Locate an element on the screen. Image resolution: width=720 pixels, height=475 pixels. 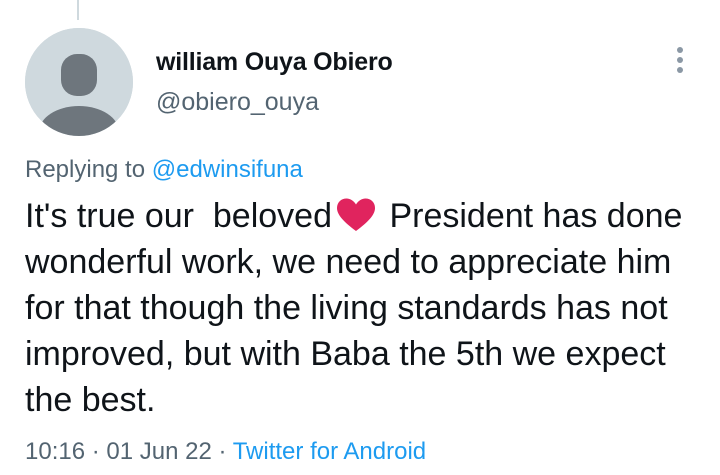
tweet-meta: 10:16 · 01 Jun 22 · Twitter for Android is located at coordinates (225, 452).